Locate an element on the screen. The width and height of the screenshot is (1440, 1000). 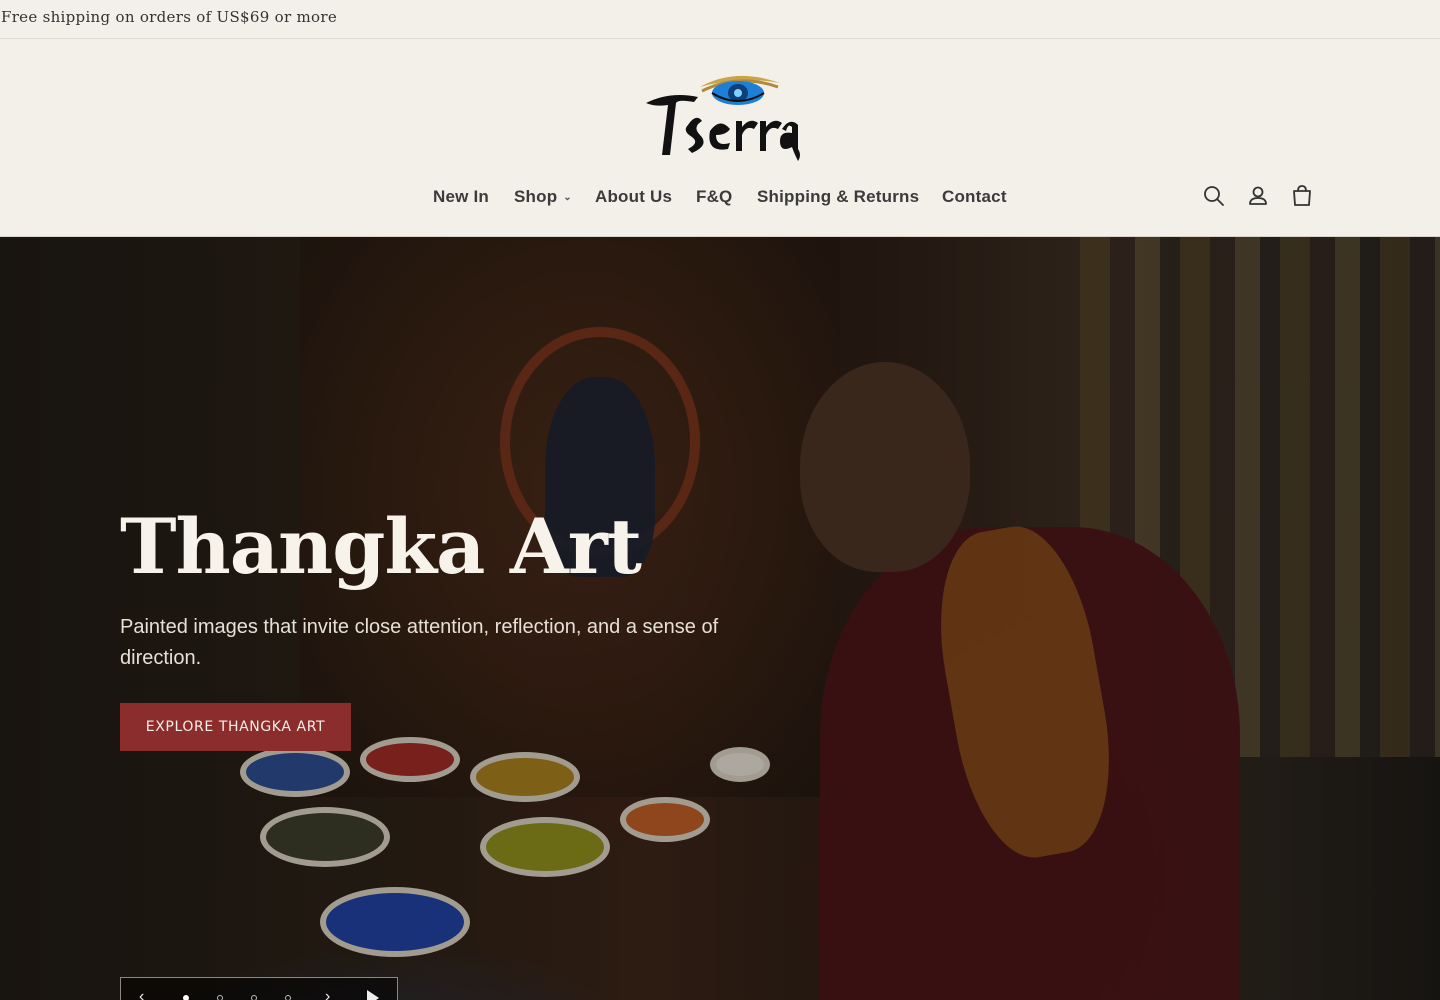
announcement-text: Free shipping on orders of US$69 or more is located at coordinates (169, 17).